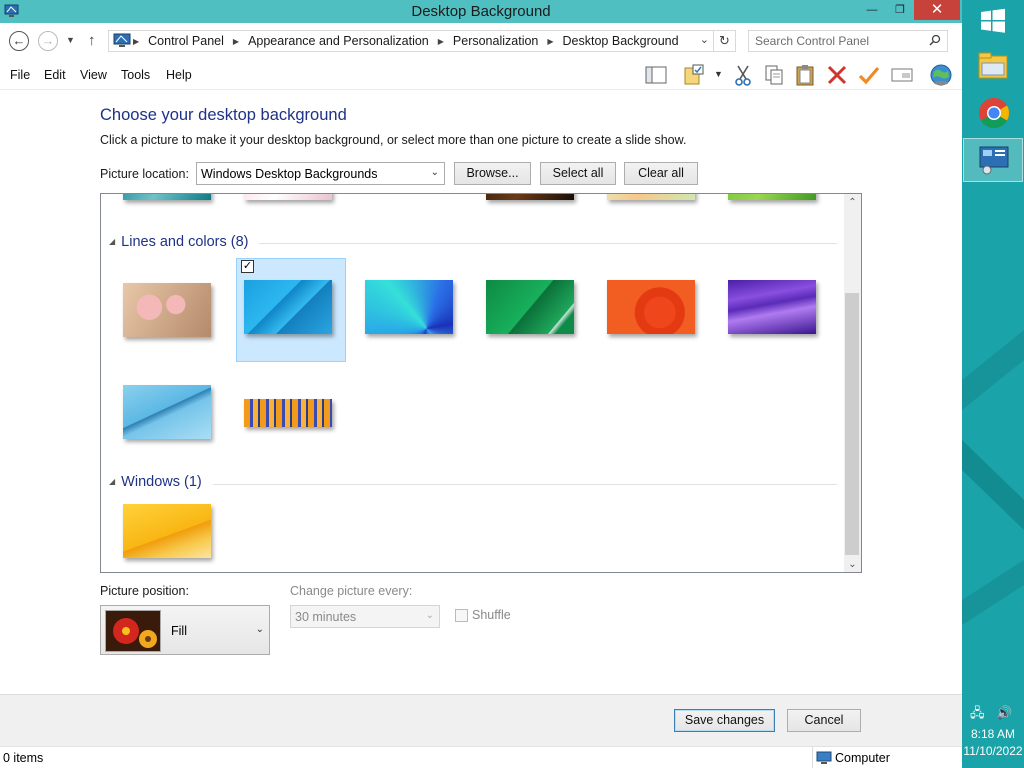 Image resolution: width=1024 pixels, height=768 pixels. What do you see at coordinates (55, 75) in the screenshot?
I see `menu-edit: Edit` at bounding box center [55, 75].